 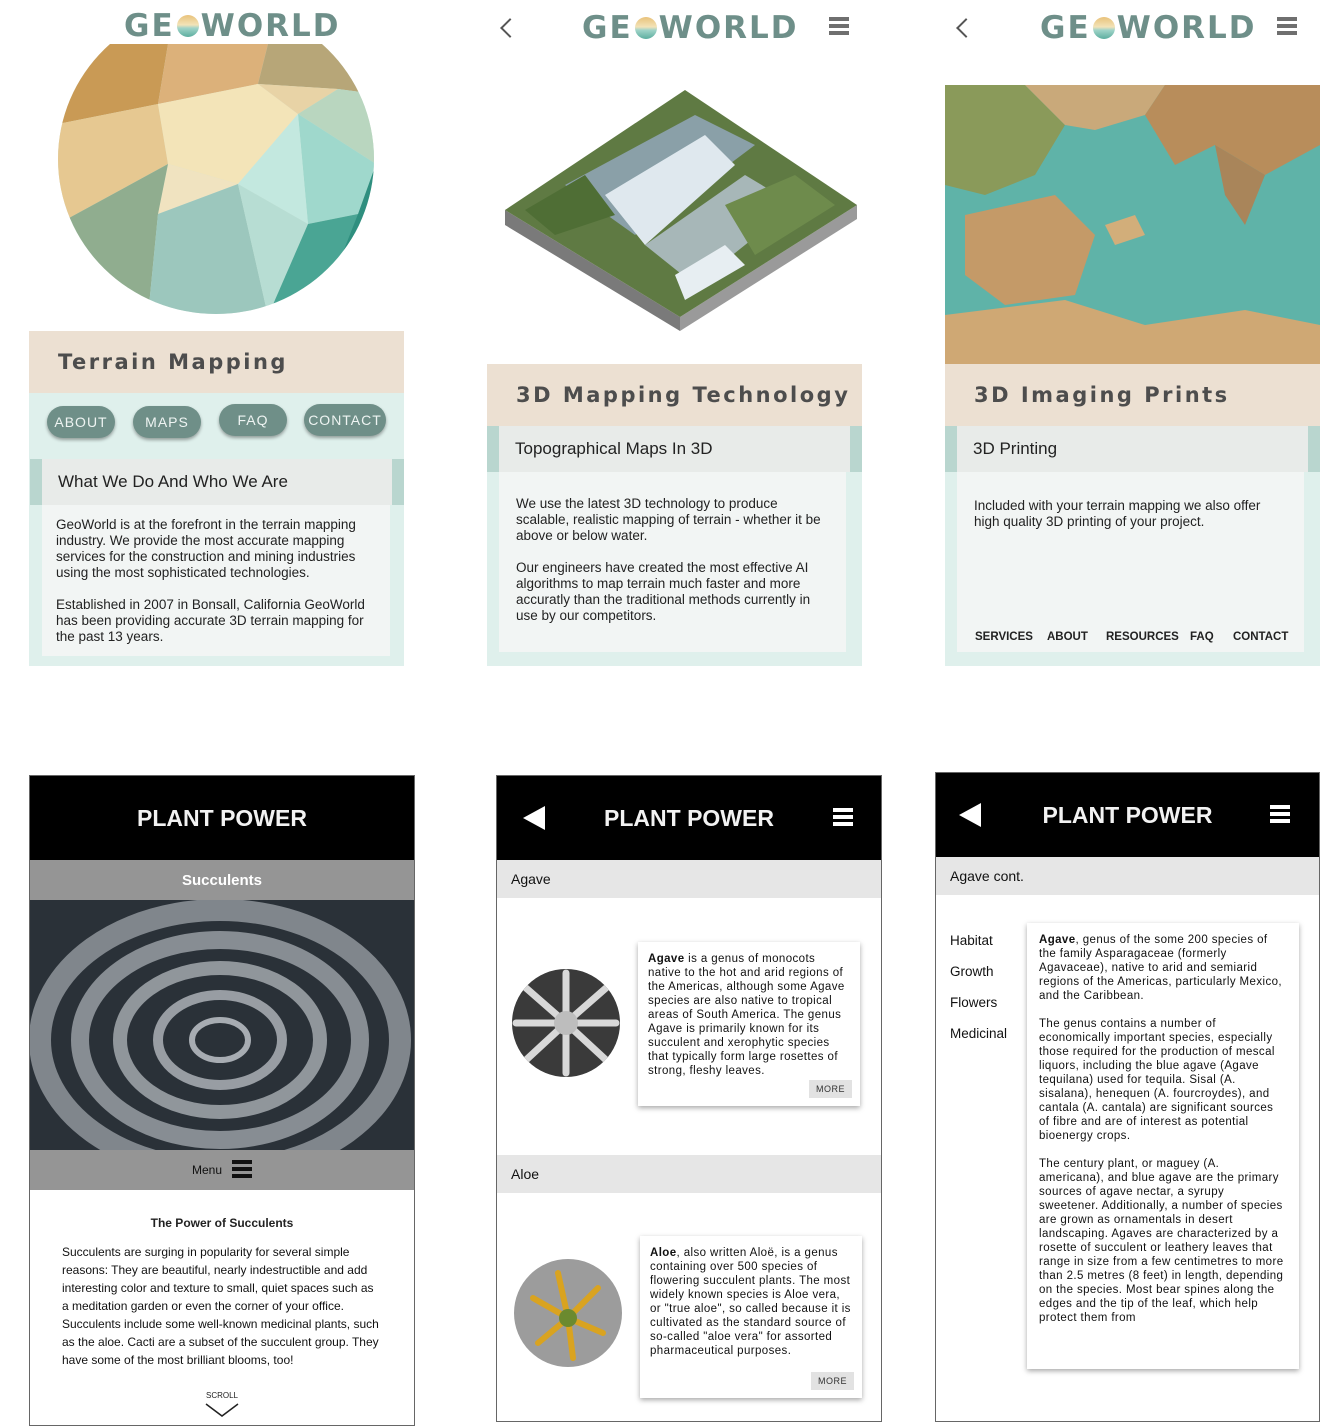 I want to click on mapping-tech-subheading: Topographical Maps In 3D, so click(x=674, y=449).